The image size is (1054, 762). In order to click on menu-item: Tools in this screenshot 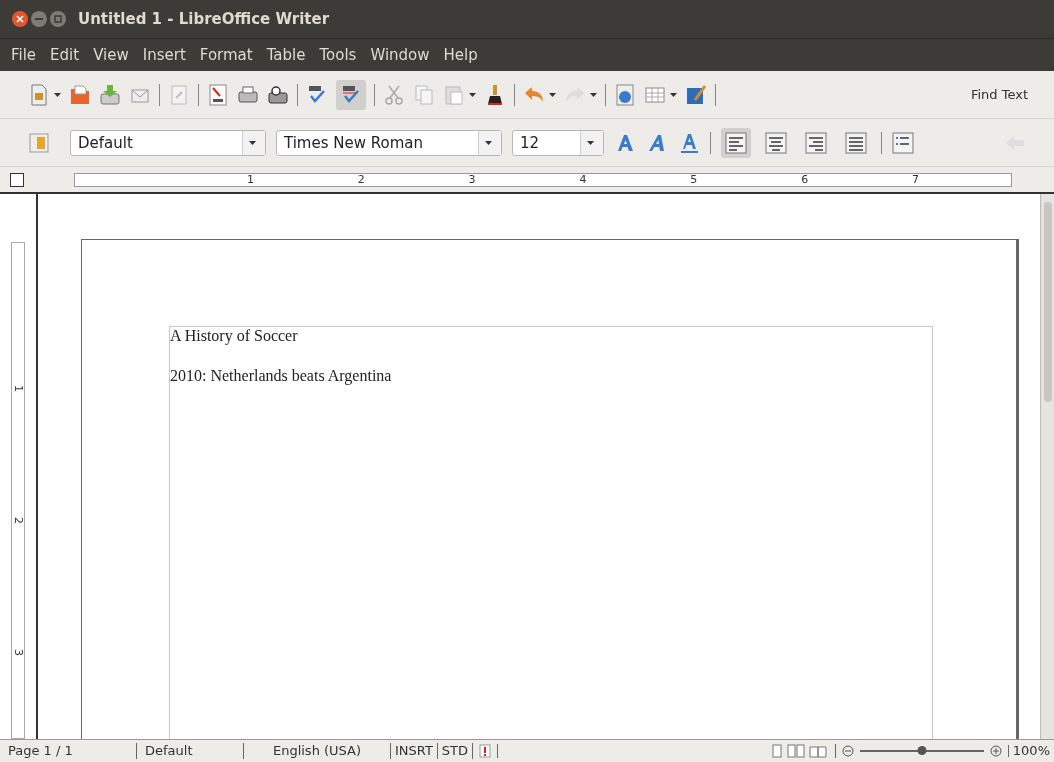, I will do `click(338, 55)`.